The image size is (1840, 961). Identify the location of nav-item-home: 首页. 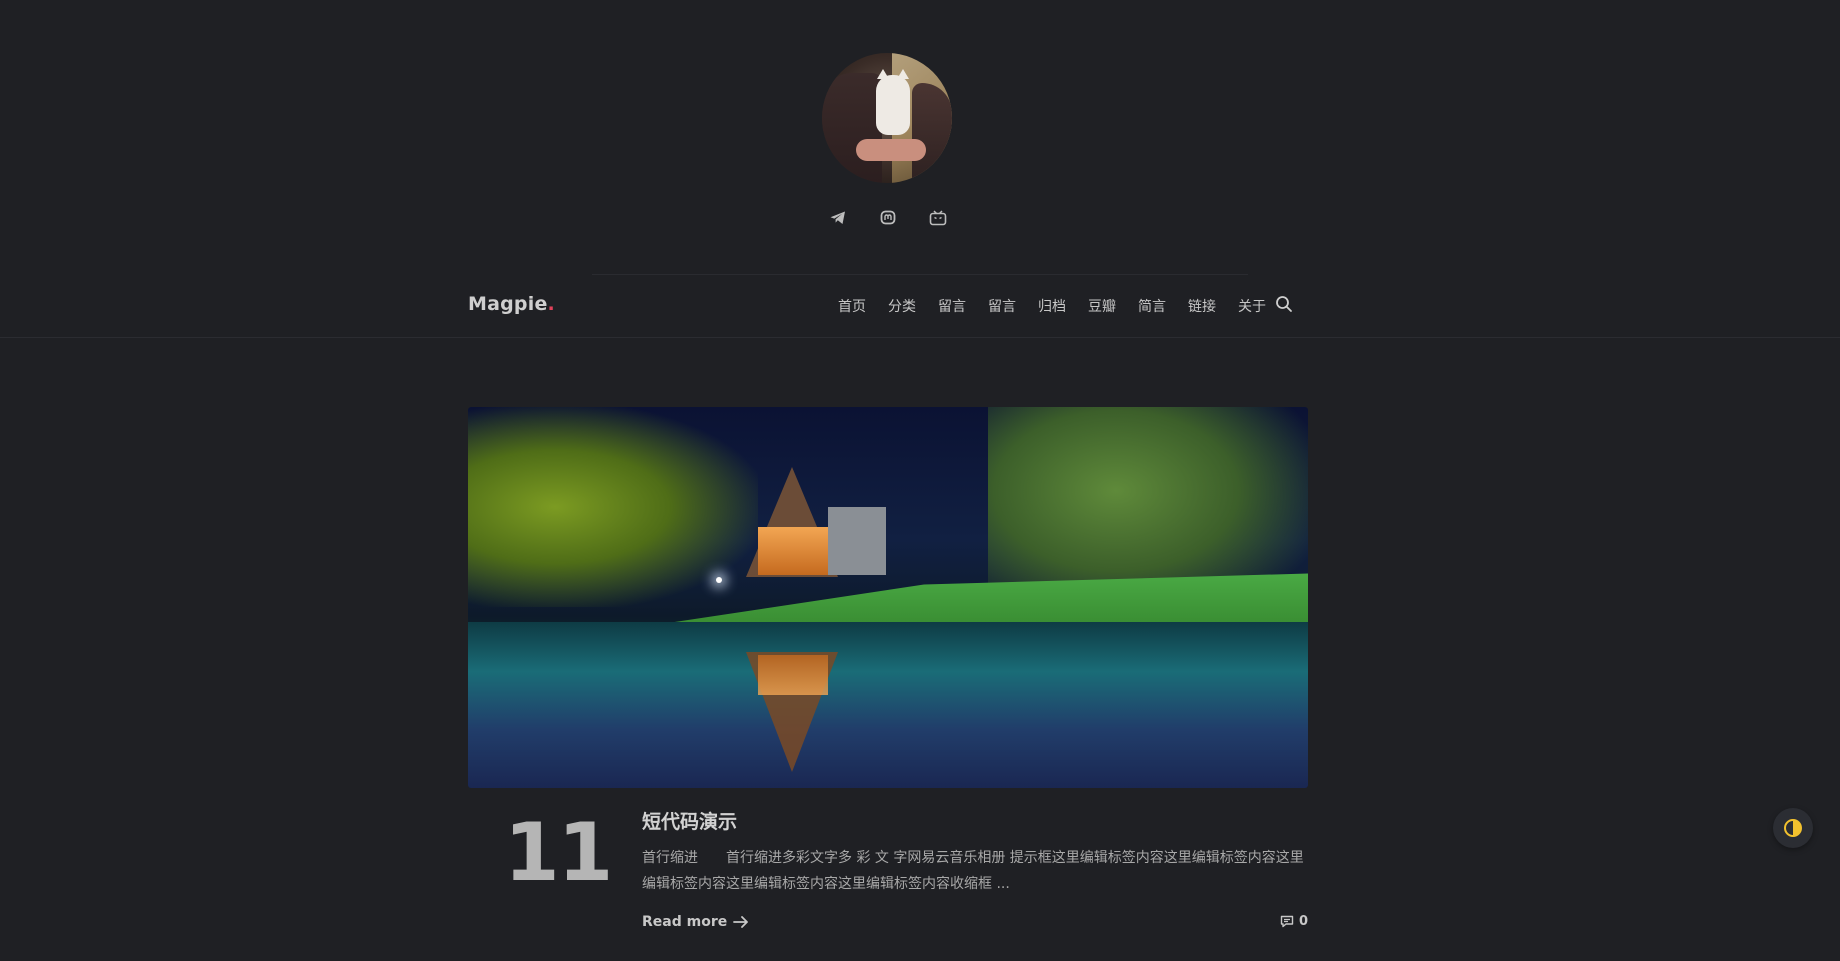
(852, 306).